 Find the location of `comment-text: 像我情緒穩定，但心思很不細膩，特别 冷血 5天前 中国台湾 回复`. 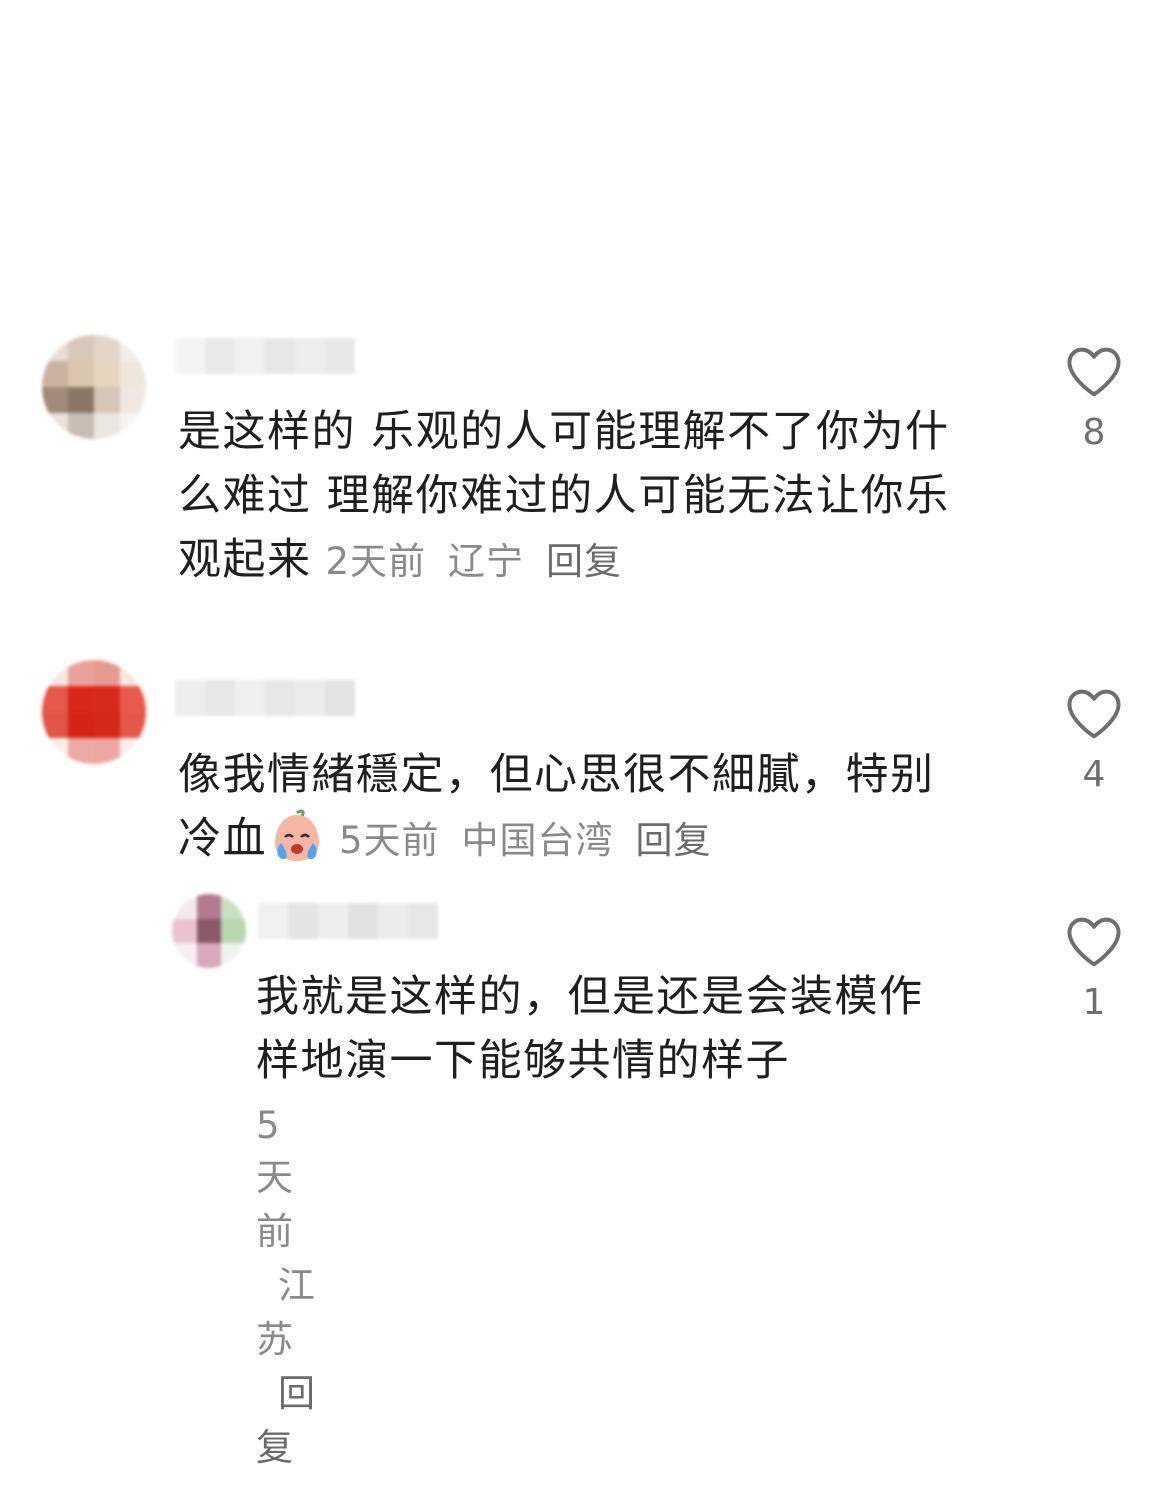

comment-text: 像我情緒穩定，但心思很不細膩，特别 冷血 5天前 中国台湾 回复 is located at coordinates (608, 808).